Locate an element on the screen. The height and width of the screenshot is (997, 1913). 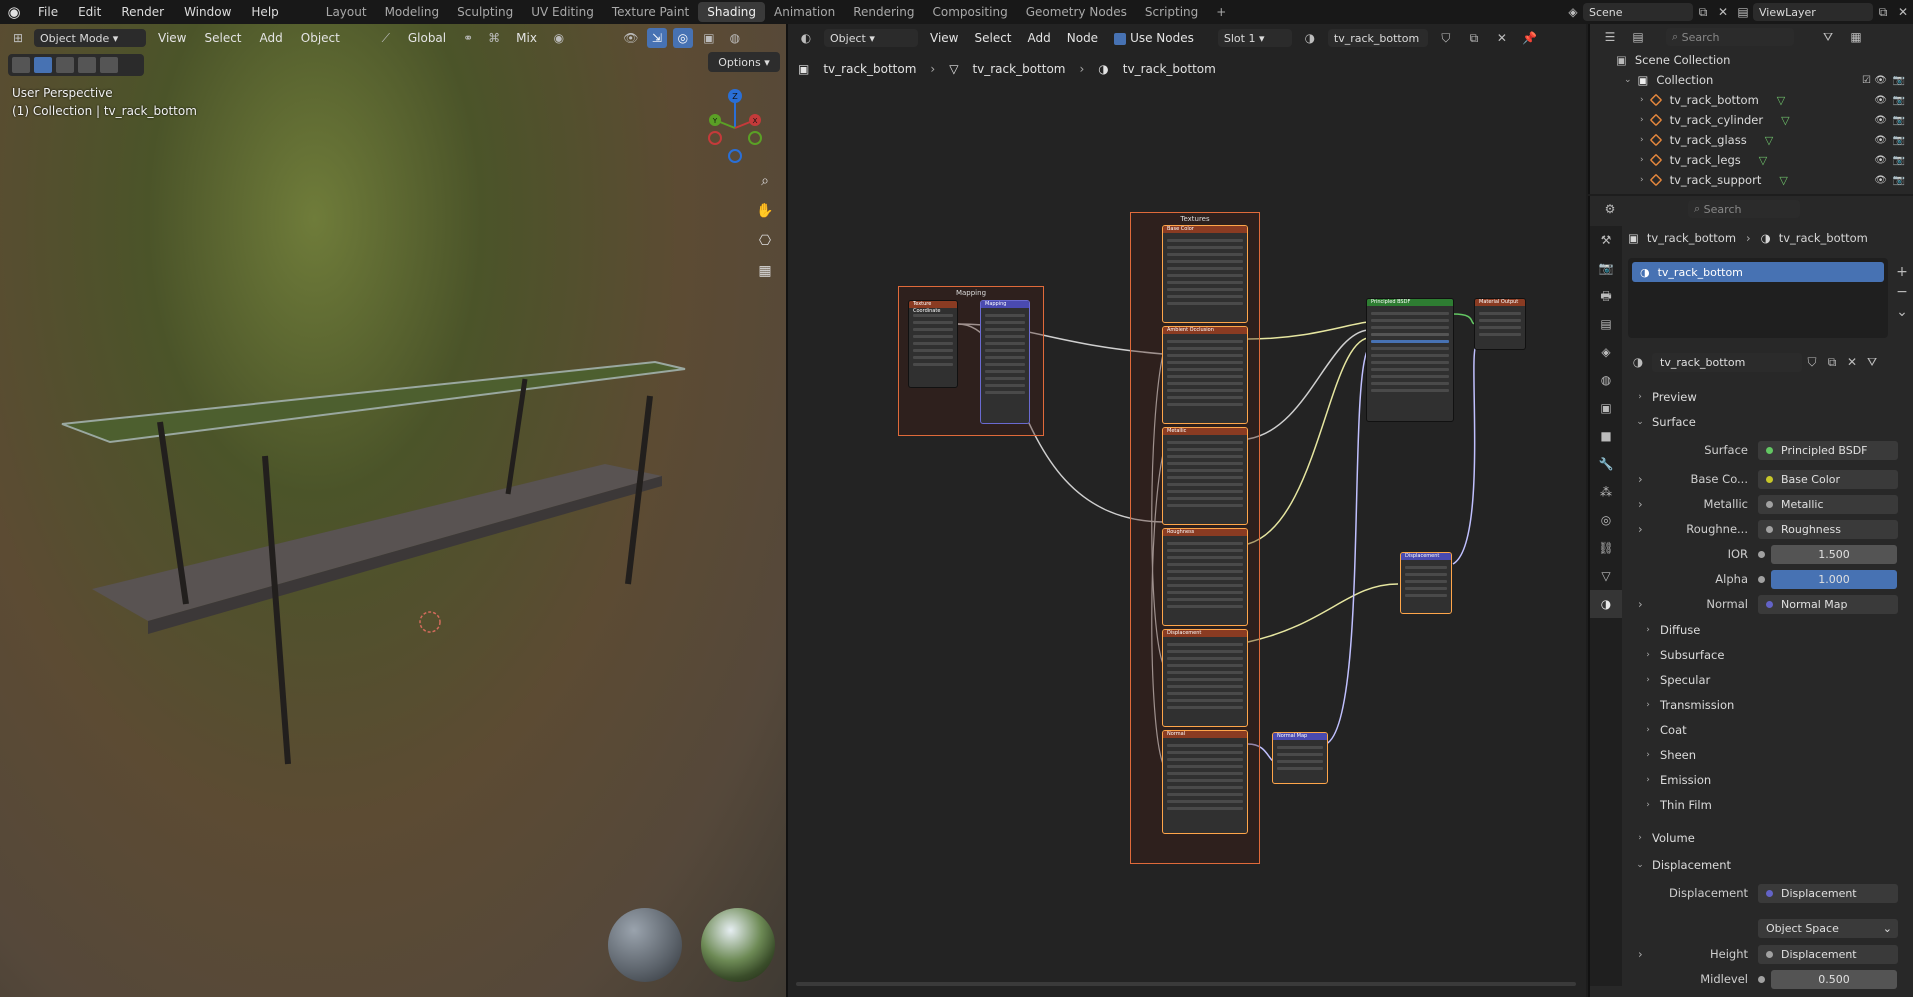
normal-field: Normal Map is located at coordinates (1828, 604).